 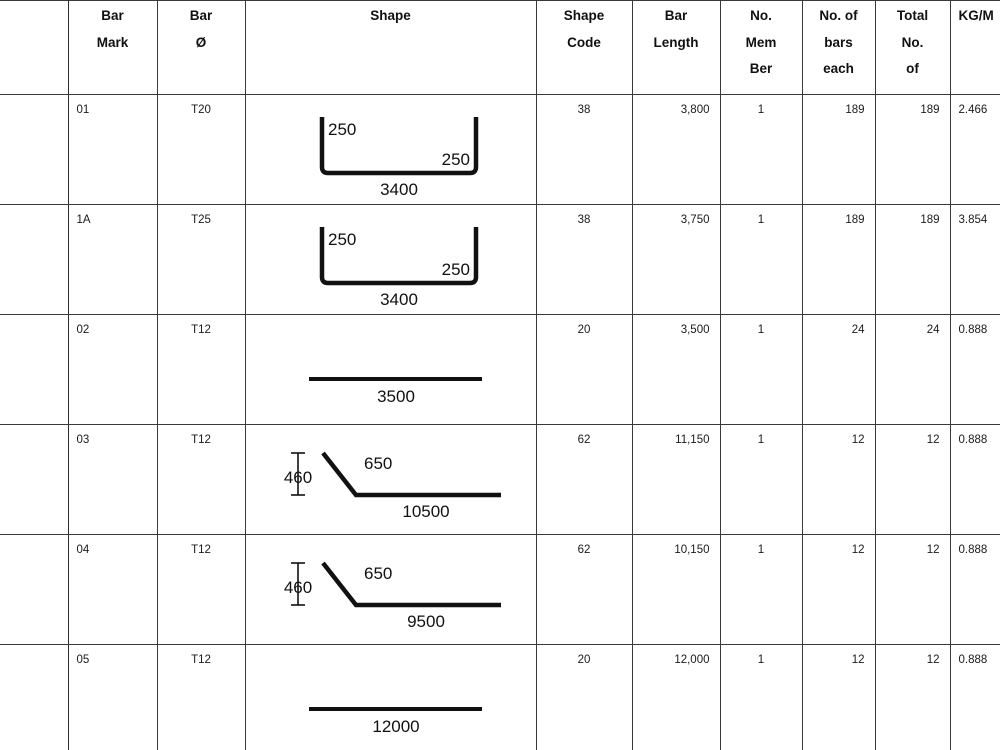 What do you see at coordinates (676, 589) in the screenshot?
I see `cell-bar-length: 10,150` at bounding box center [676, 589].